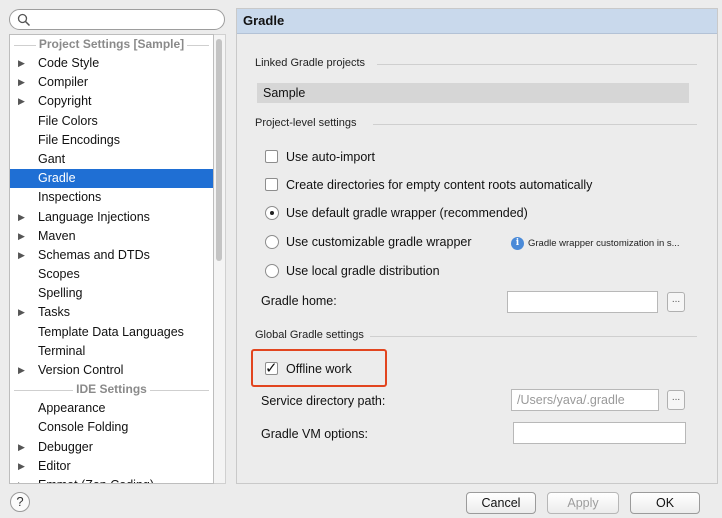 The width and height of the screenshot is (722, 518). What do you see at coordinates (111, 159) in the screenshot?
I see `tree-item-gant: Gant` at bounding box center [111, 159].